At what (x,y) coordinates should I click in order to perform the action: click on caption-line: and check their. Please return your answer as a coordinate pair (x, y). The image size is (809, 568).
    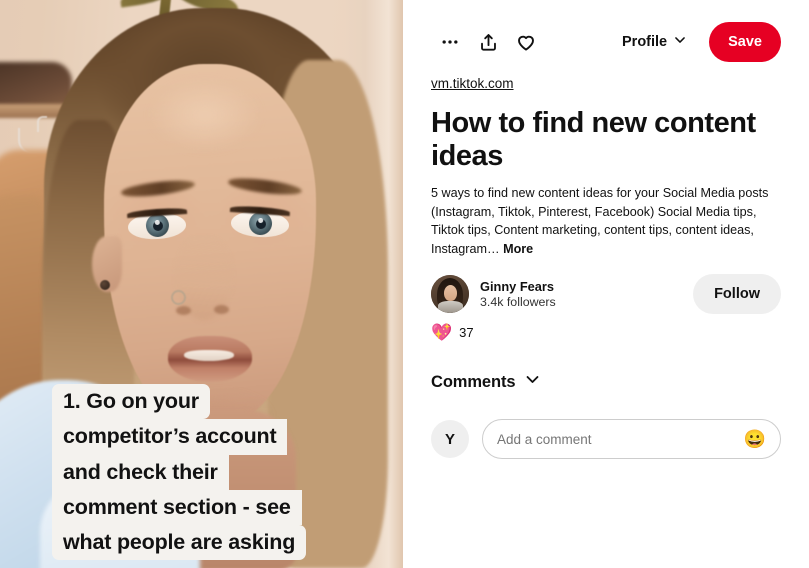
    Looking at the image, I should click on (140, 472).